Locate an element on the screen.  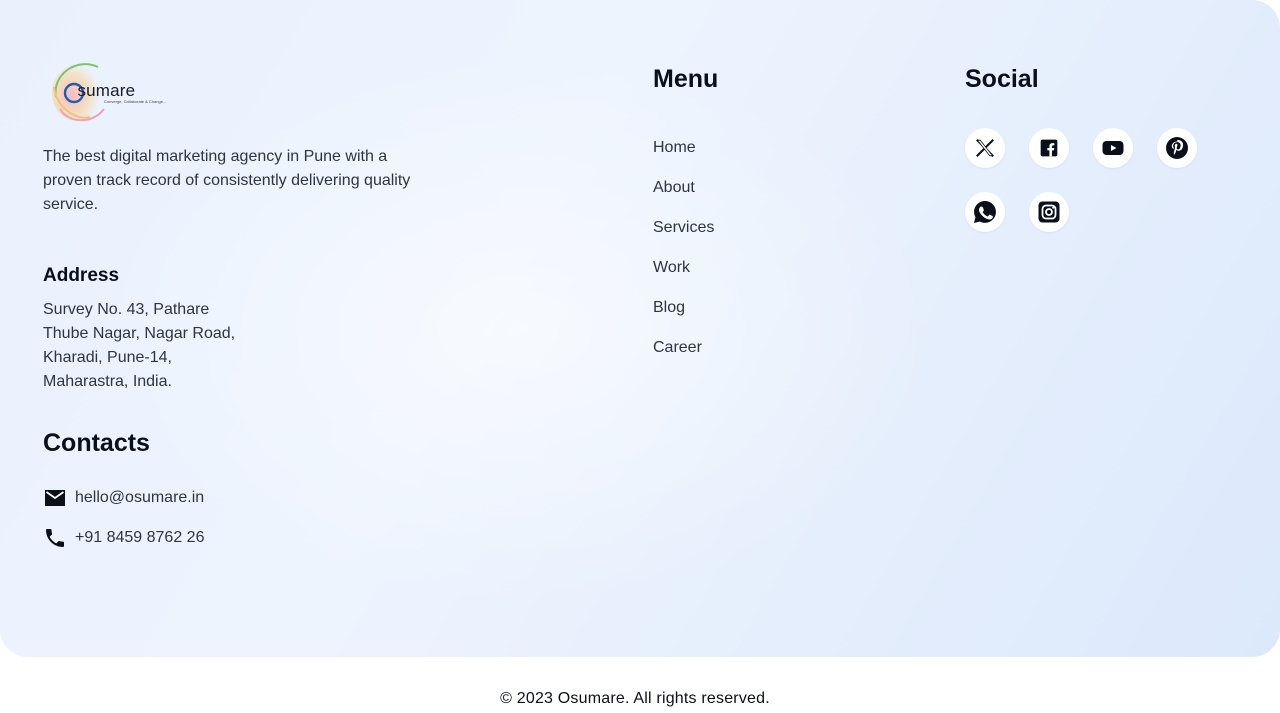
x-twitter-button is located at coordinates (985, 148).